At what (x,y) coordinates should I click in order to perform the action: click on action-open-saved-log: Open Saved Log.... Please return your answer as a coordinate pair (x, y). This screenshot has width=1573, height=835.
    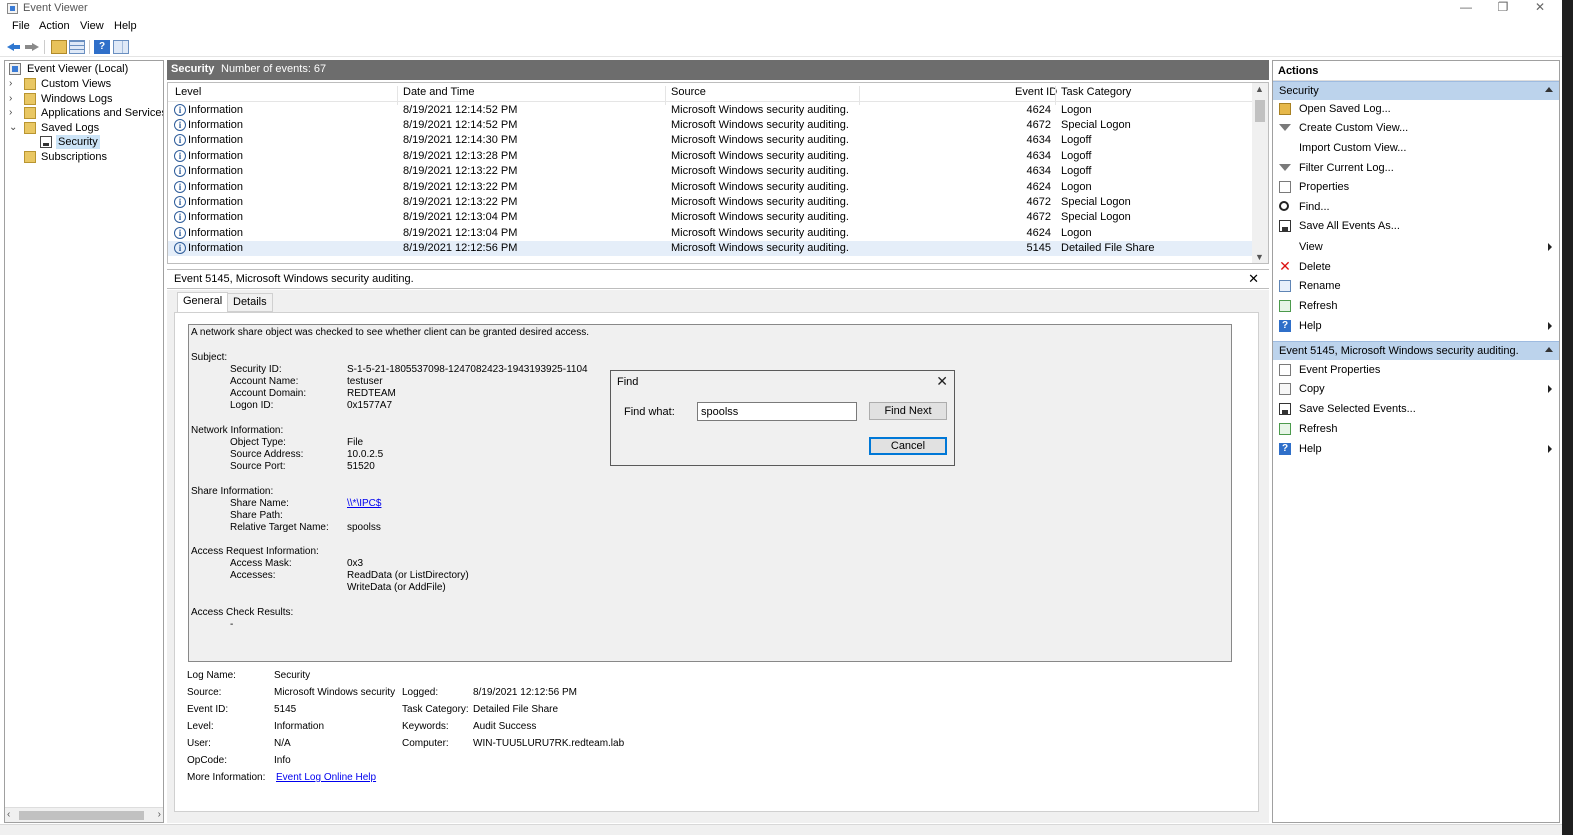
    Looking at the image, I should click on (1416, 109).